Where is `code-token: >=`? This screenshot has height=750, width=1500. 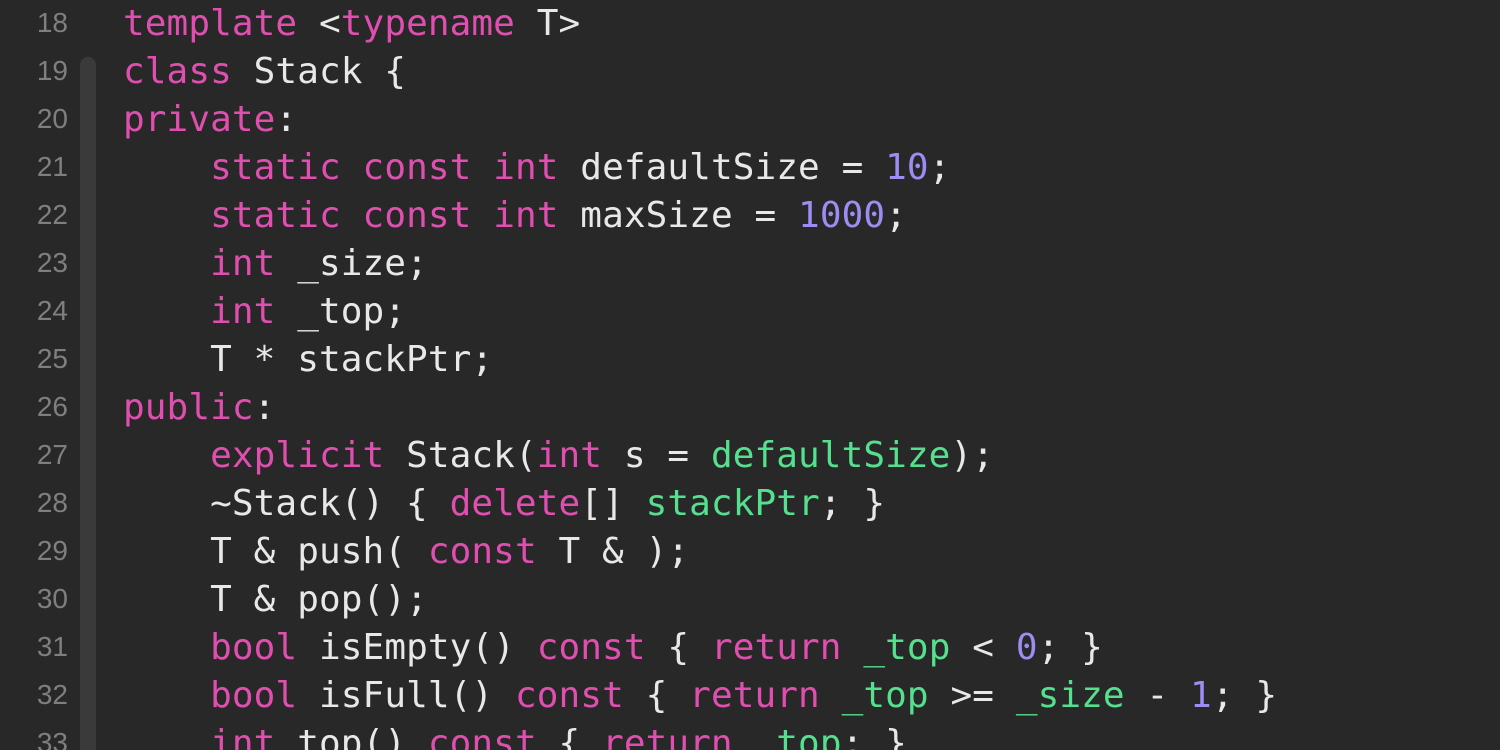 code-token: >= is located at coordinates (972, 695).